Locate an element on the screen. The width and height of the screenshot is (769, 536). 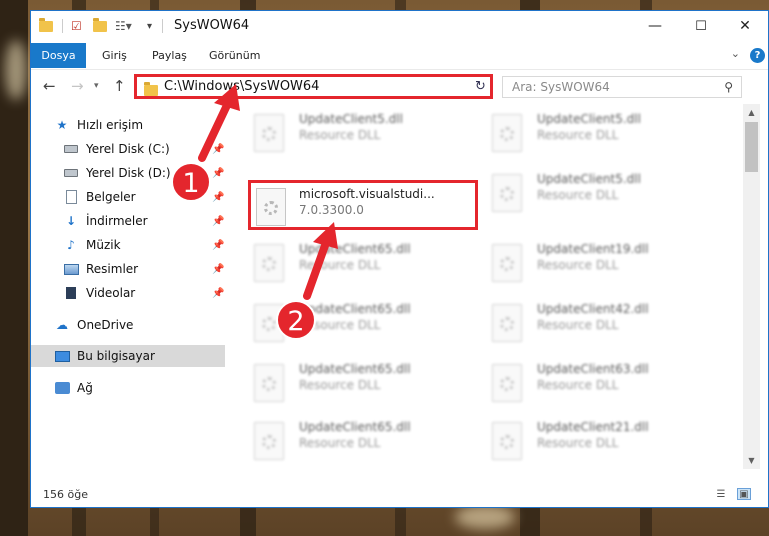
expand-ribbon-icon: ⌄ is located at coordinates (735, 53).